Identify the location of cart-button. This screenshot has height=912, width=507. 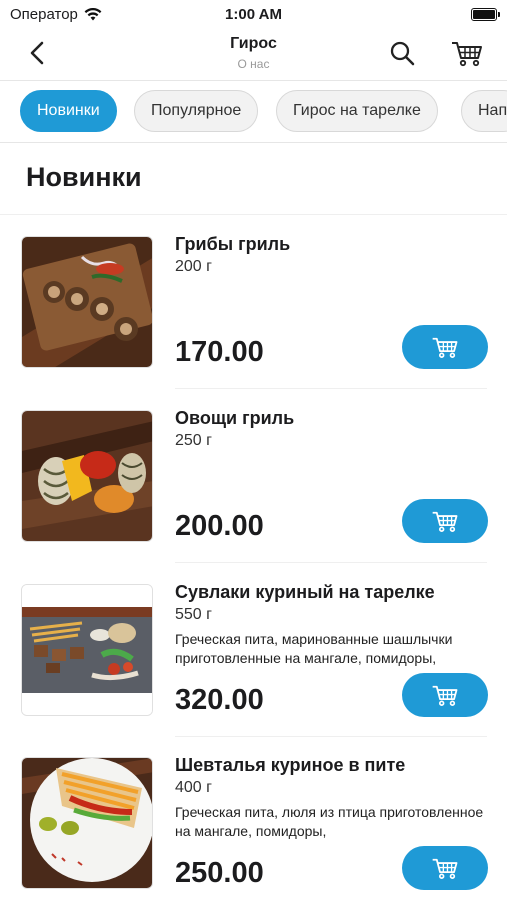
(467, 53).